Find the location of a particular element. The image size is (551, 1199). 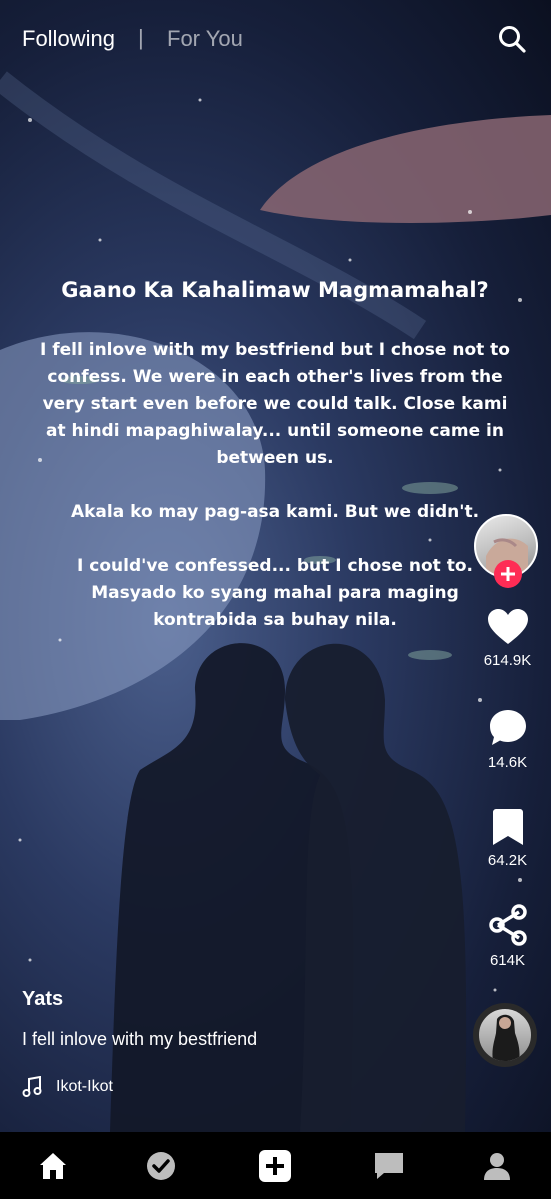

sound-cover-image is located at coordinates (506, 1037).